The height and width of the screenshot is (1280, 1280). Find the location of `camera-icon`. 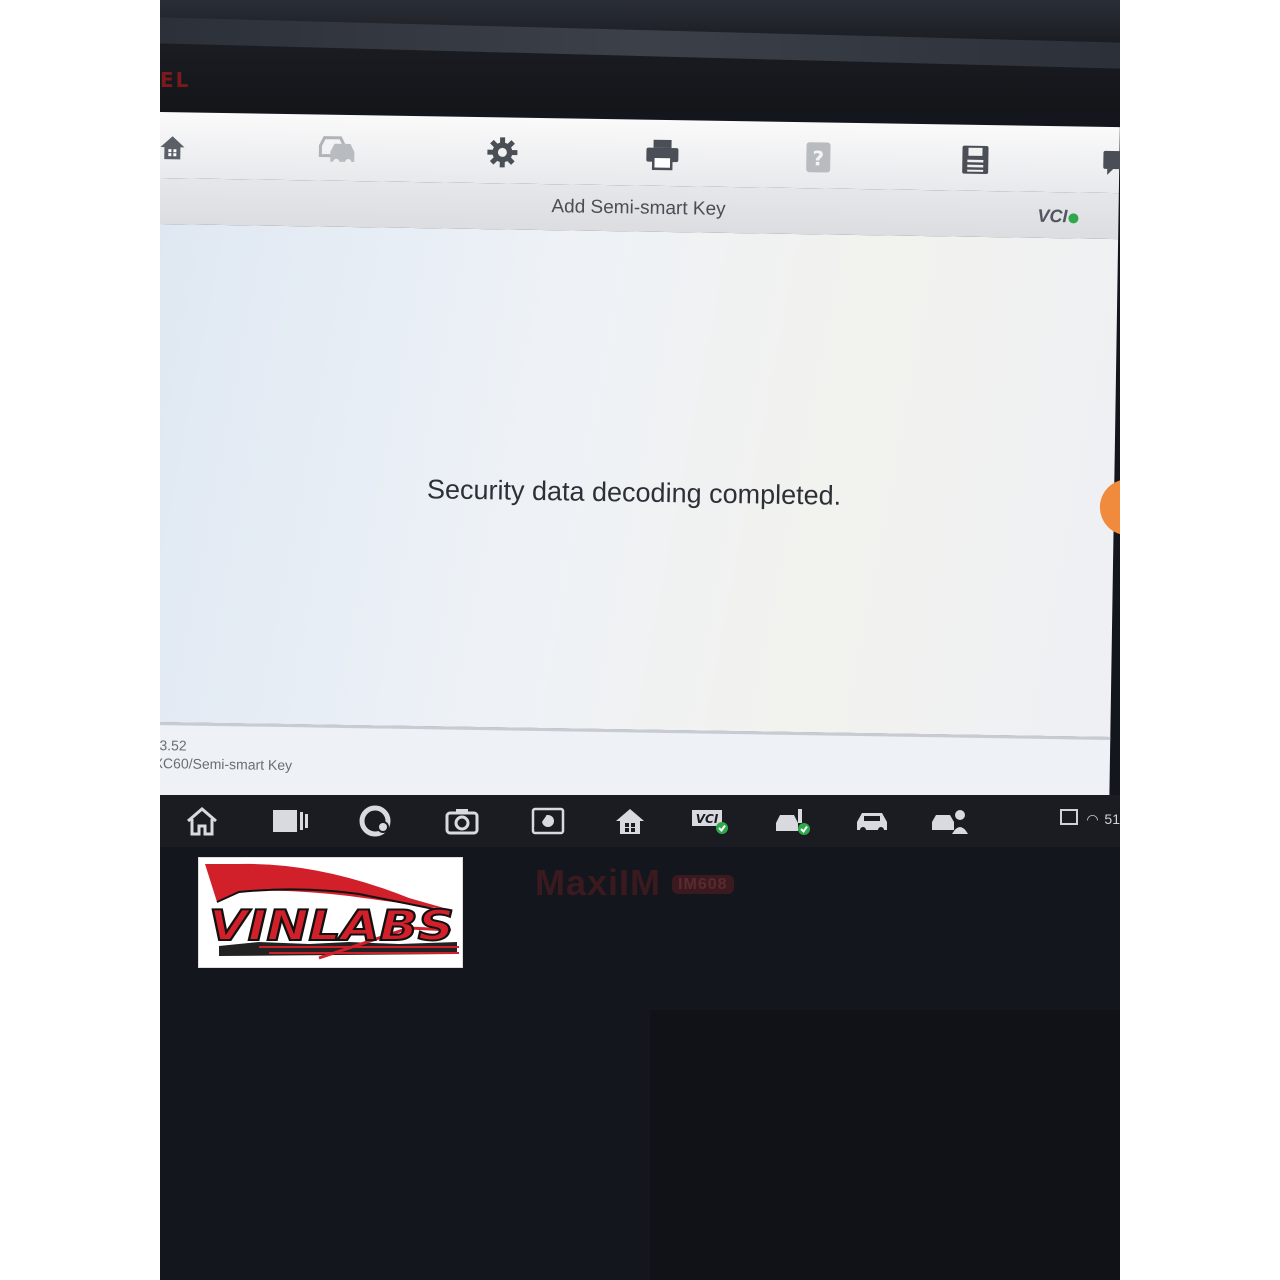

camera-icon is located at coordinates (462, 822).